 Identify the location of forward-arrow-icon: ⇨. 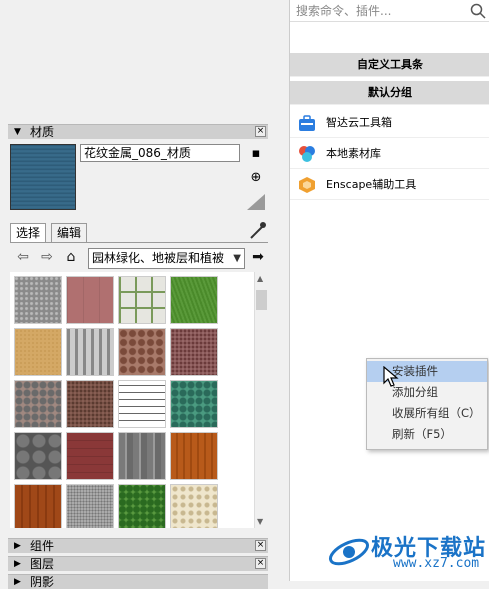
(47, 257).